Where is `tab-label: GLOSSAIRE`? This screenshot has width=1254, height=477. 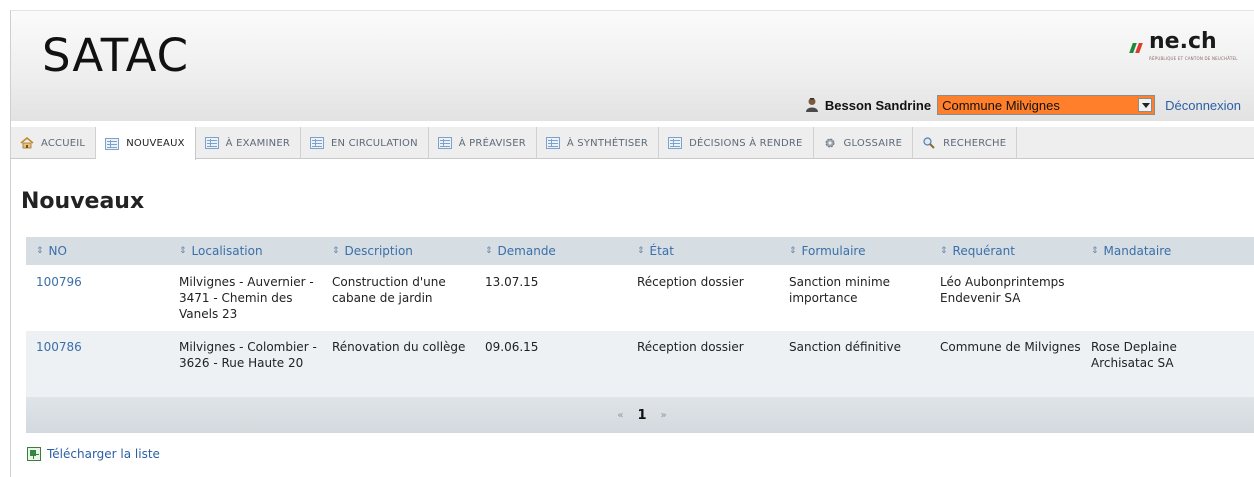
tab-label: GLOSSAIRE is located at coordinates (873, 143).